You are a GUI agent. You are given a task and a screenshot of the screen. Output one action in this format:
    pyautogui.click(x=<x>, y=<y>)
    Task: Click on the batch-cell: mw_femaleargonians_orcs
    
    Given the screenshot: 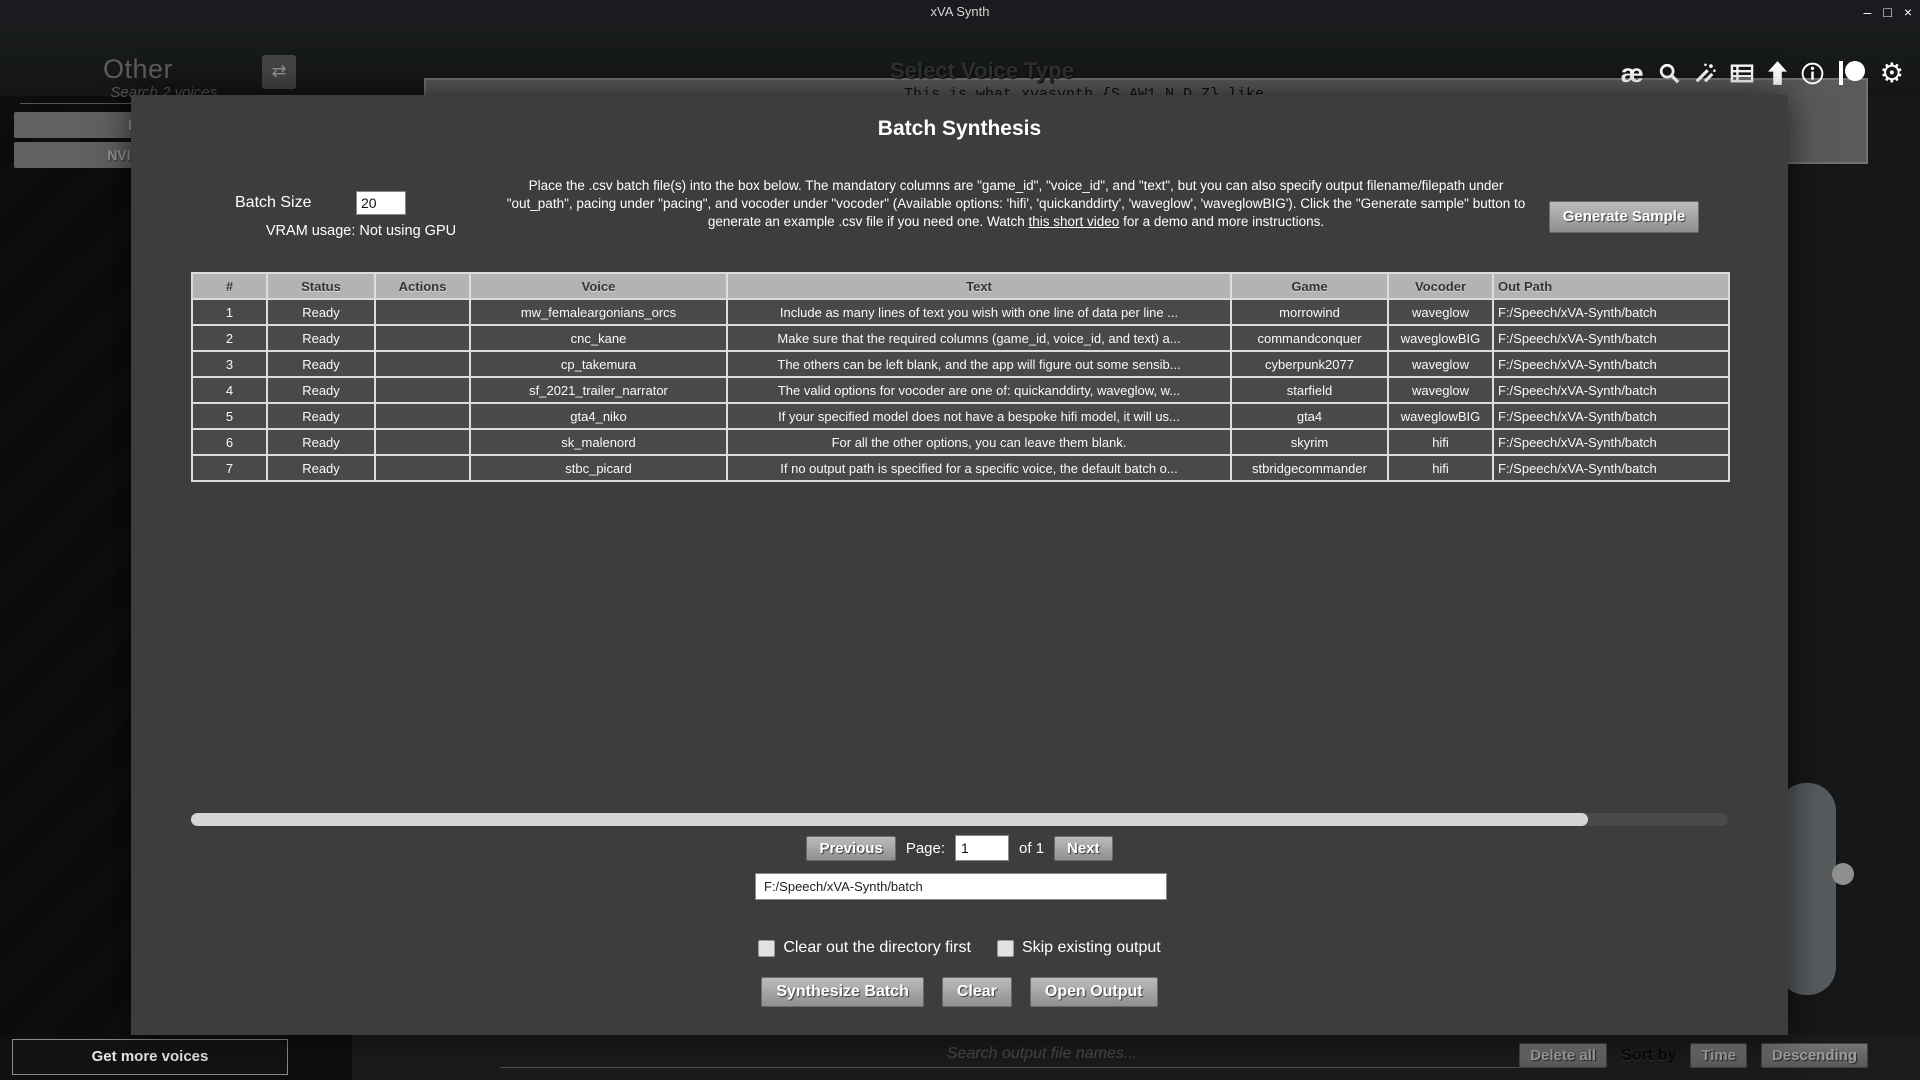 What is the action you would take?
    pyautogui.click(x=598, y=312)
    